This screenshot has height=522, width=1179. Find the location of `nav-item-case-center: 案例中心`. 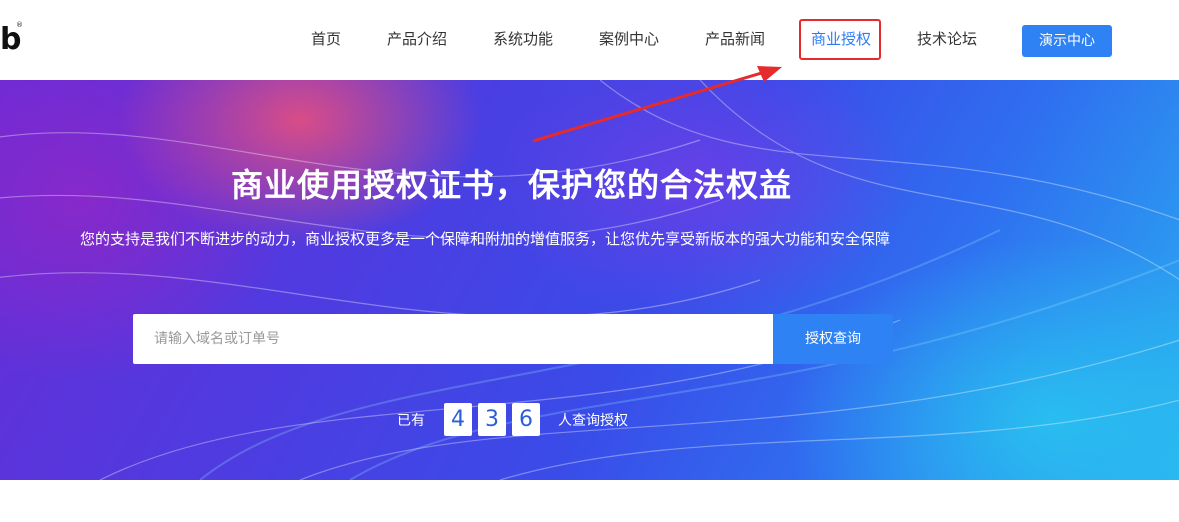

nav-item-case-center: 案例中心 is located at coordinates (629, 39).